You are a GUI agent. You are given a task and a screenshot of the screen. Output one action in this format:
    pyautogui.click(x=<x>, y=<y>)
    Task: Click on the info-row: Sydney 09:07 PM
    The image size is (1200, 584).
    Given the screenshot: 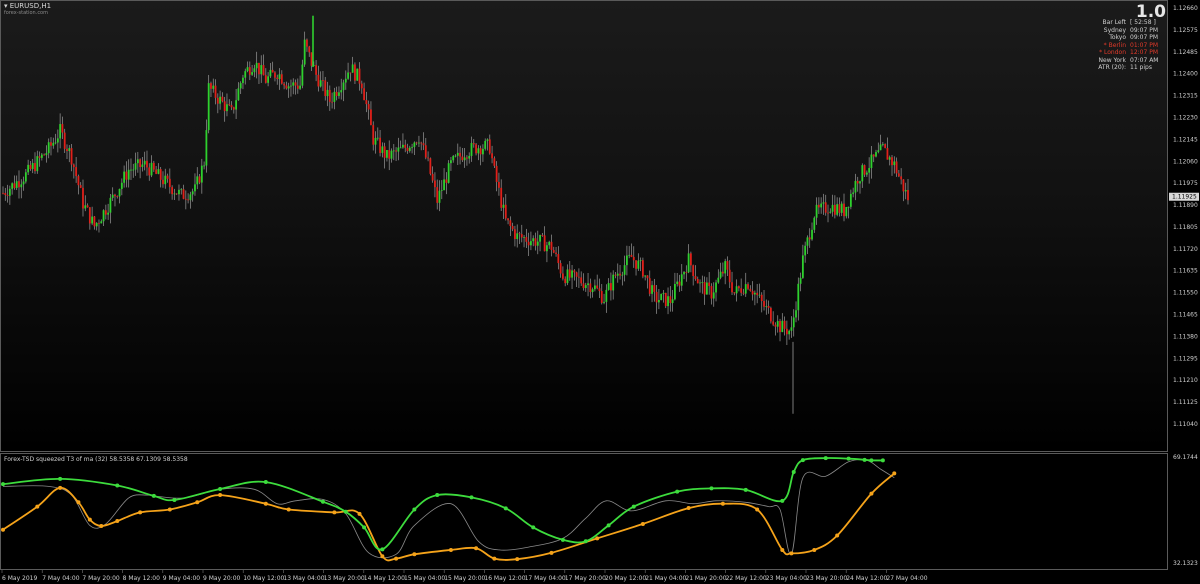 What is the action you would take?
    pyautogui.click(x=1123, y=30)
    